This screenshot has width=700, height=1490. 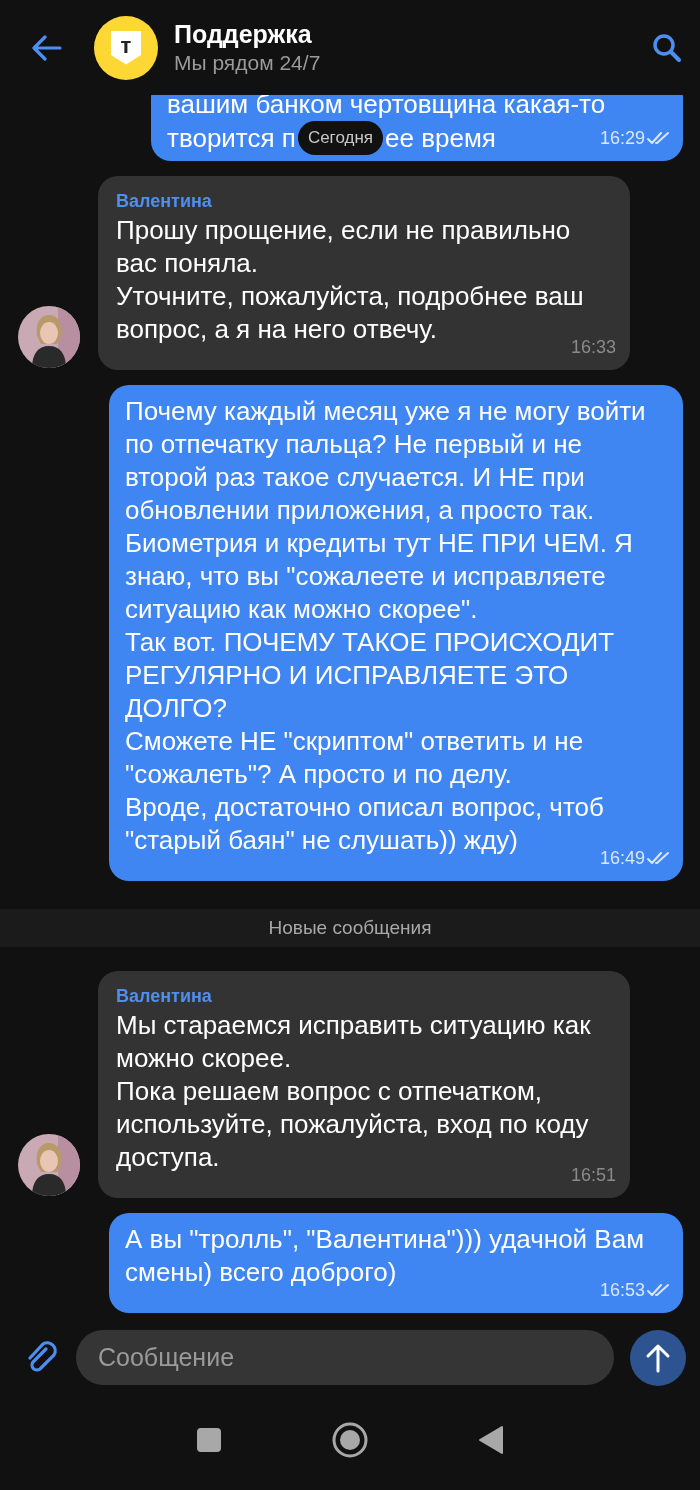 What do you see at coordinates (47, 47) in the screenshot?
I see `back-arrow-icon` at bounding box center [47, 47].